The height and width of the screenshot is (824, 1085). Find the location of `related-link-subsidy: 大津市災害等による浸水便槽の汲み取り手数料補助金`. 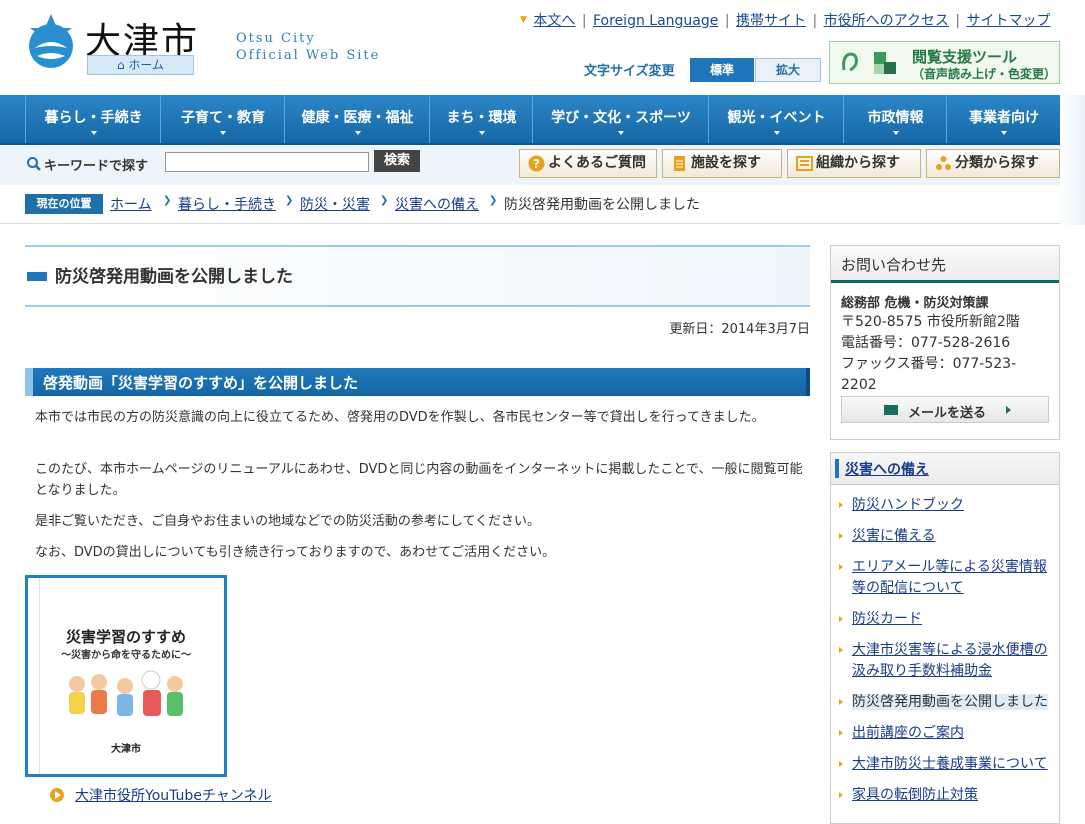

related-link-subsidy: 大津市災害等による浸水便槽の汲み取り手数料補助金 is located at coordinates (953, 661).